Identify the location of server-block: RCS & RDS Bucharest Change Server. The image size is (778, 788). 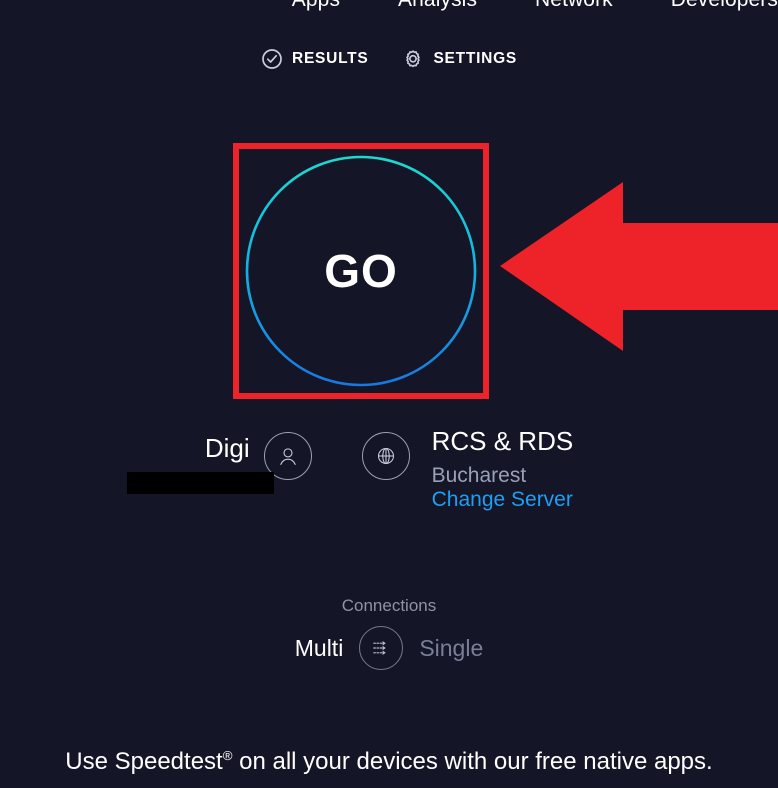
(467, 469).